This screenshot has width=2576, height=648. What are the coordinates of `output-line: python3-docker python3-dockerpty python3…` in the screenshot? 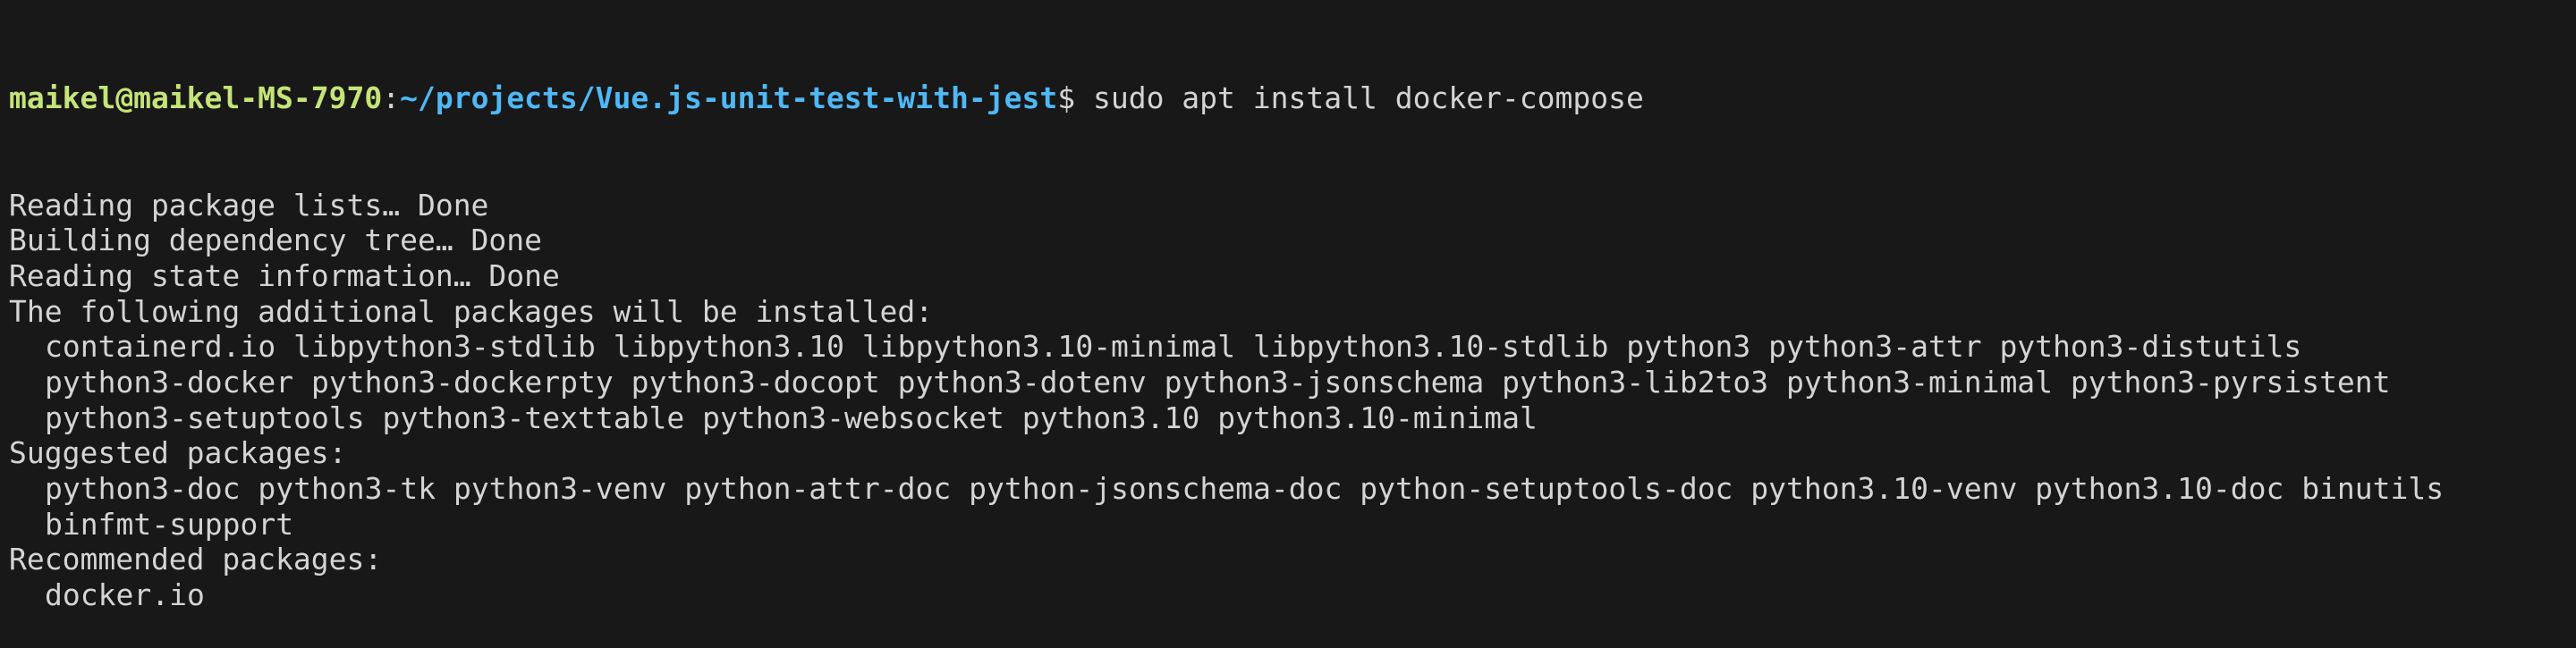 It's located at (1218, 382).